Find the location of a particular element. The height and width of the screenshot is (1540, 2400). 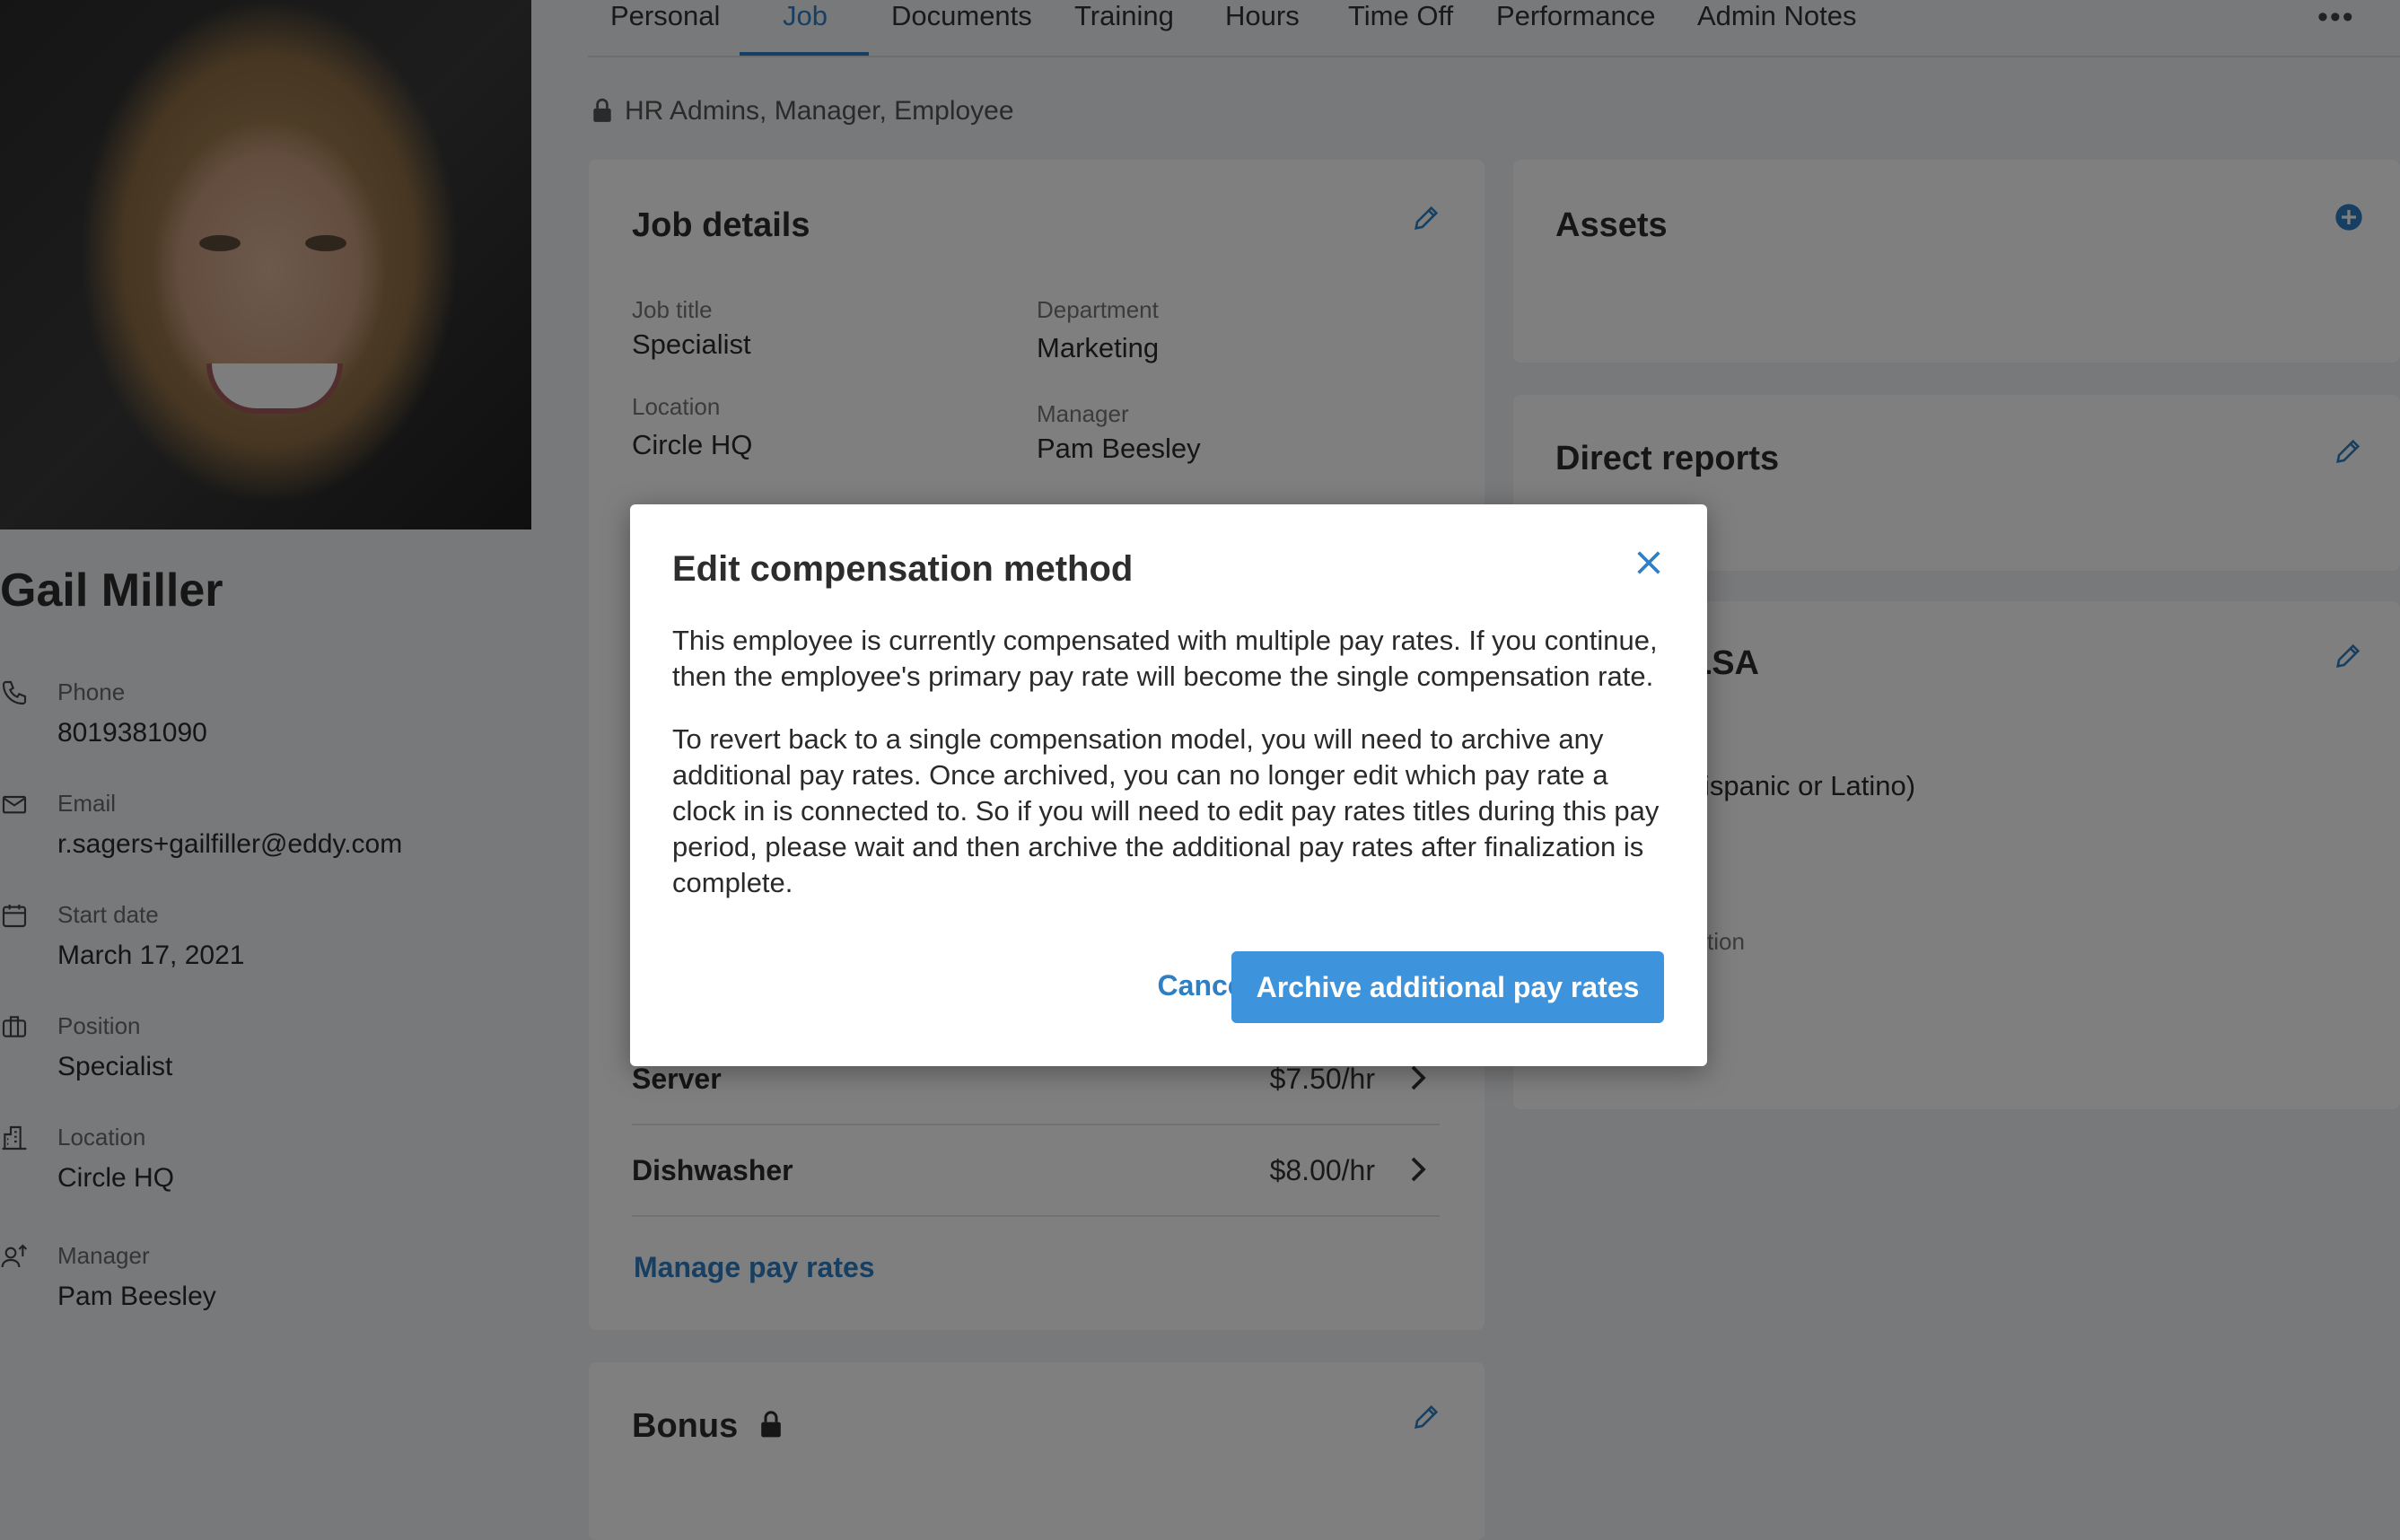

close-icon is located at coordinates (1649, 563).